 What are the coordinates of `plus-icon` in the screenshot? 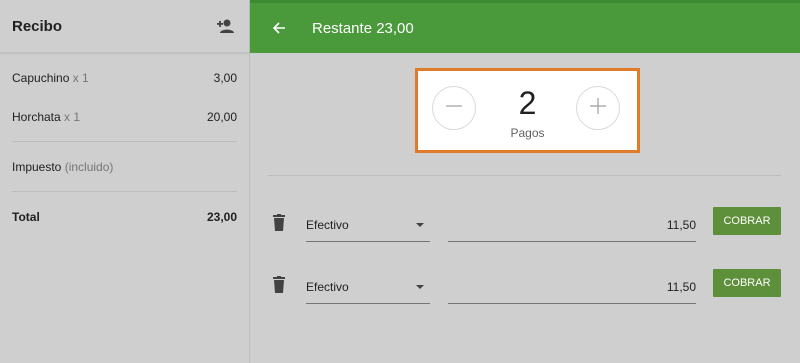 It's located at (598, 108).